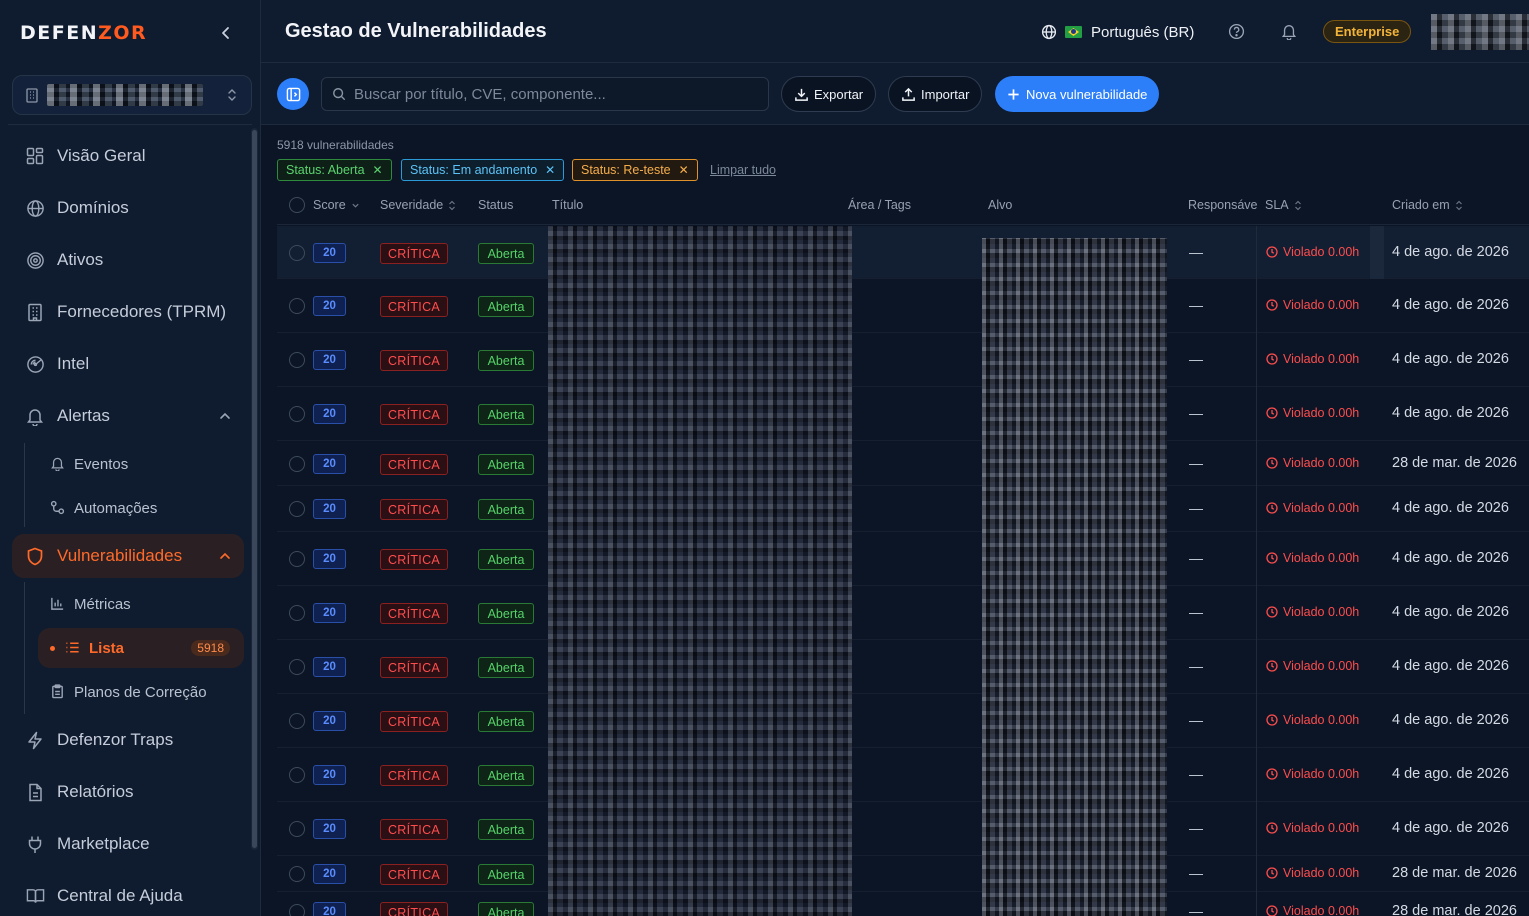 This screenshot has height=916, width=1529. I want to click on brazil-flag-icon, so click(1073, 32).